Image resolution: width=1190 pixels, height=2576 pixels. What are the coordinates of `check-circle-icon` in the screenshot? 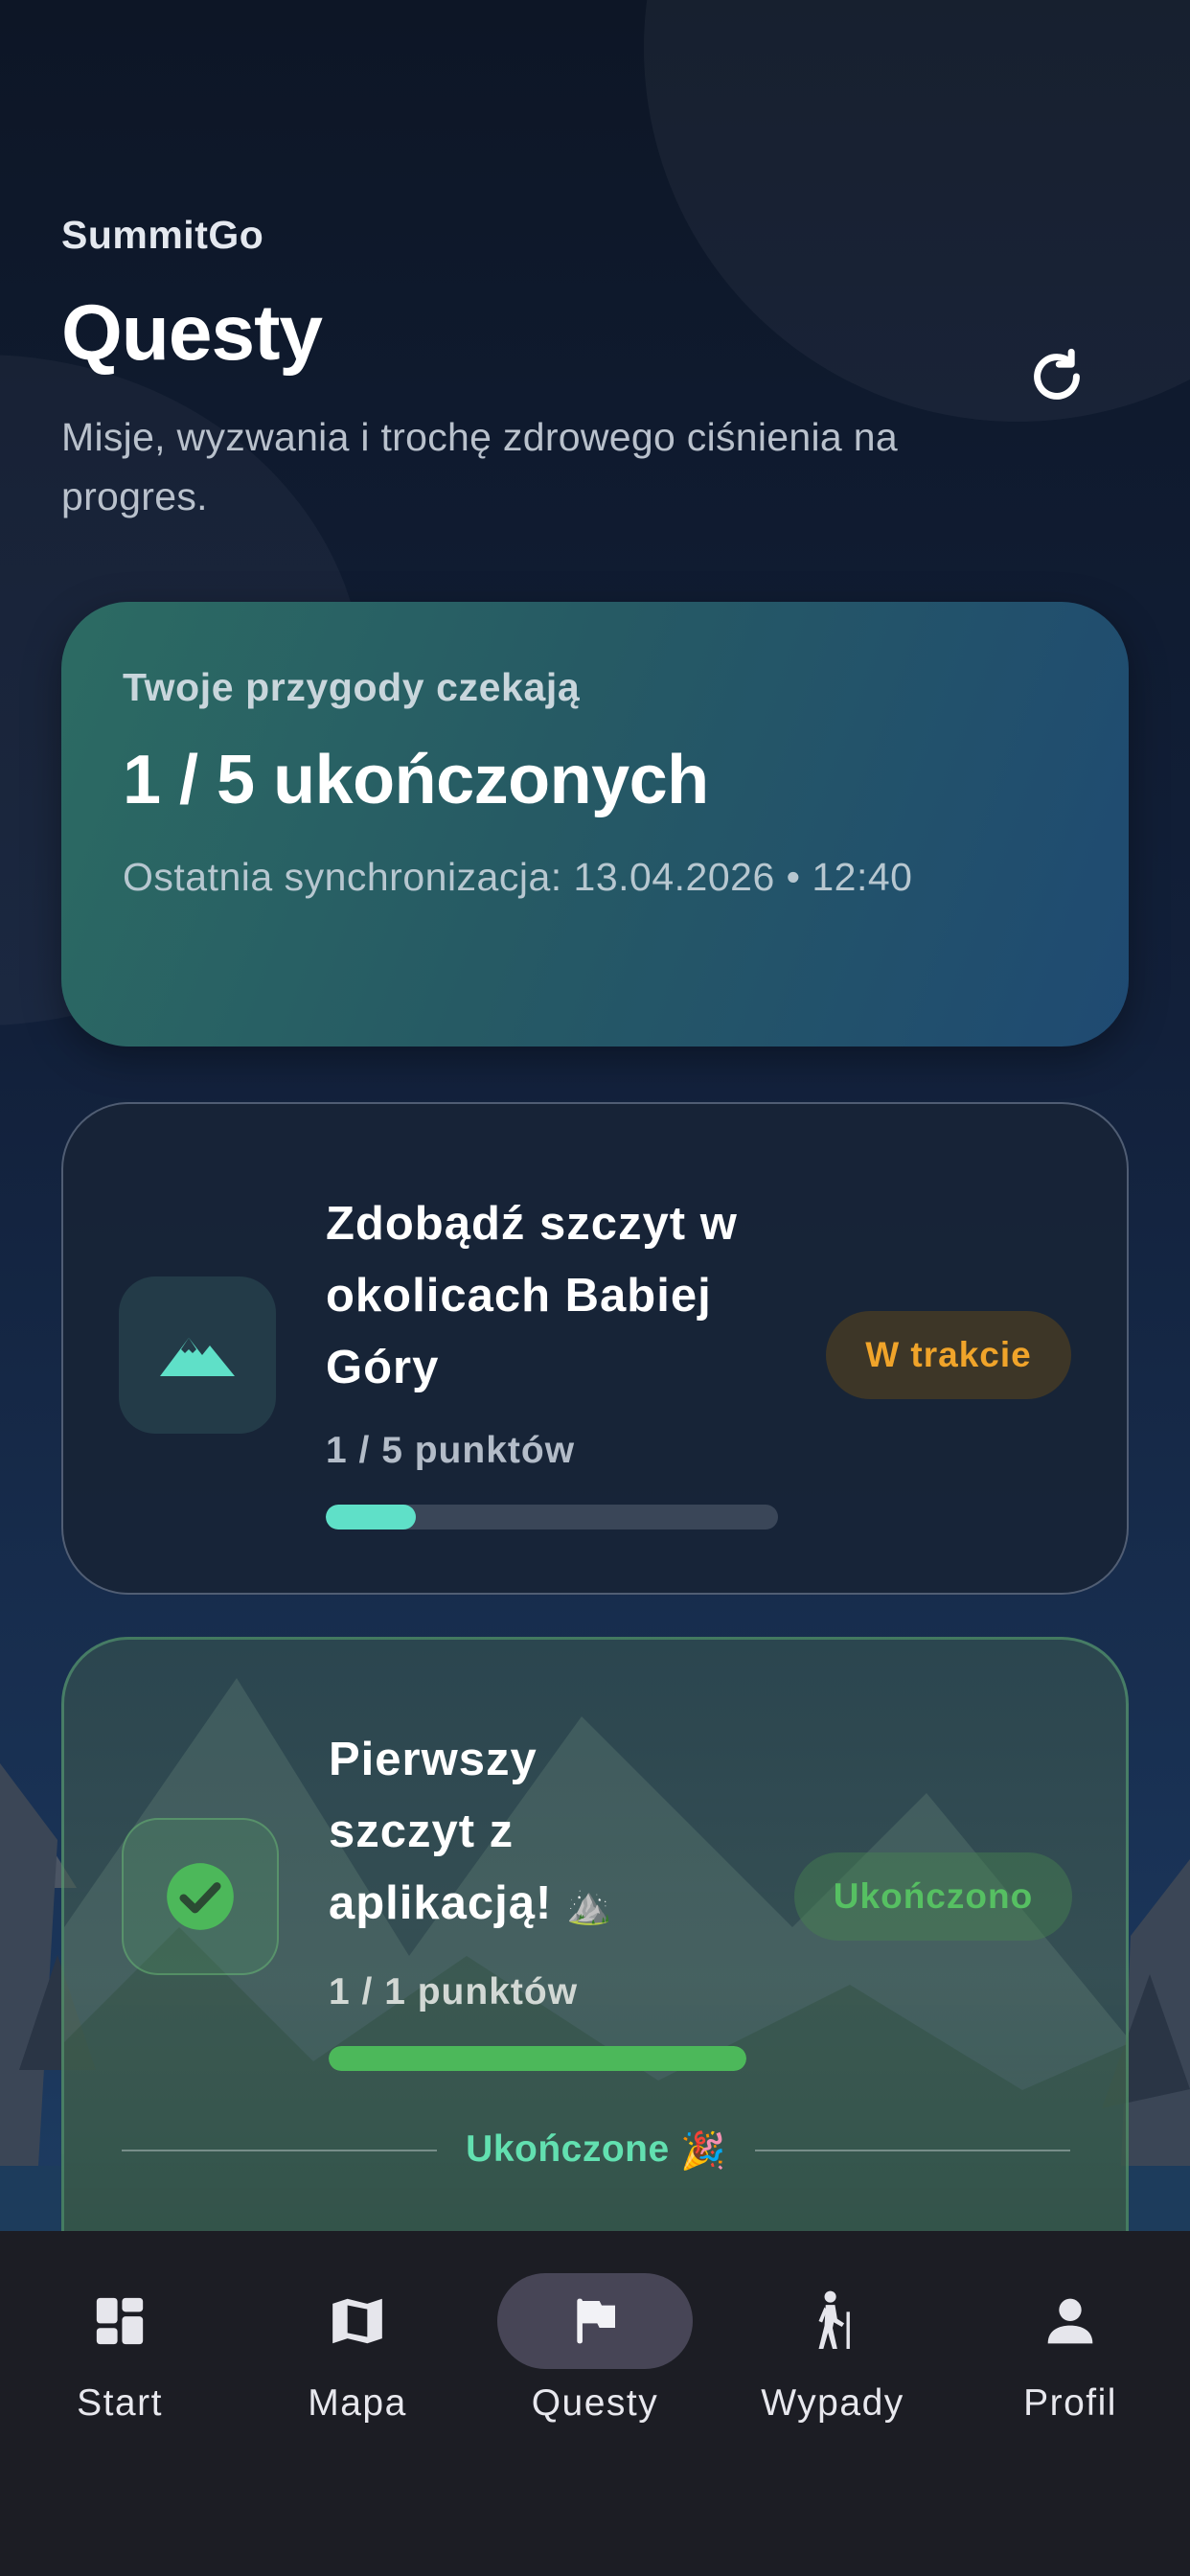 It's located at (201, 1896).